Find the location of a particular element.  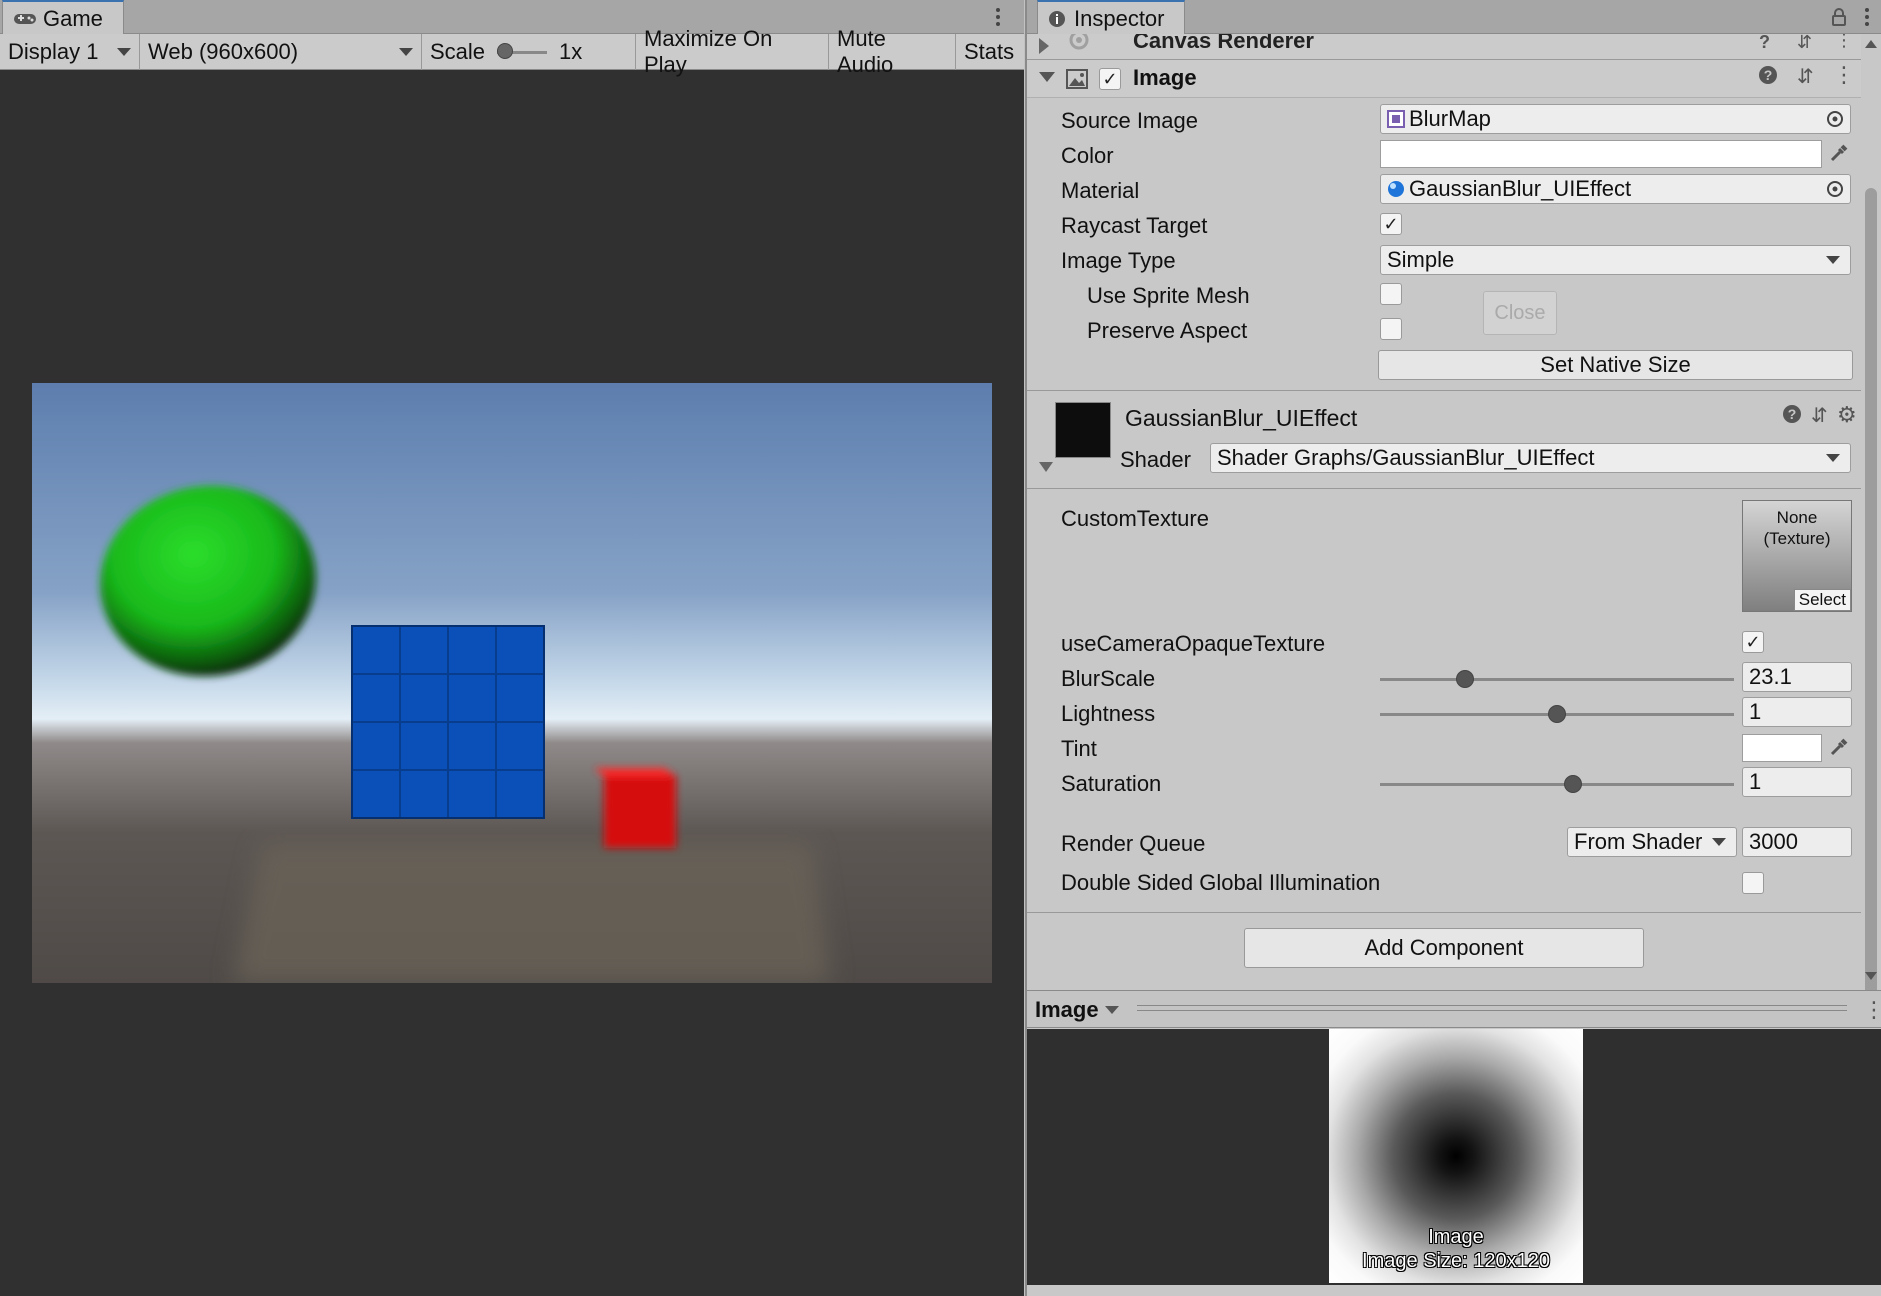

image-type-dropdown: Simple is located at coordinates (1615, 260).